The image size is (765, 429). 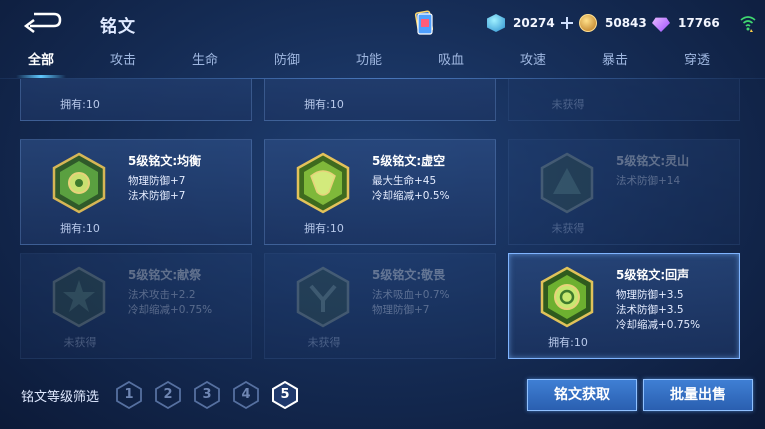 I want to click on obtain-inscription-button: 铭文获取, so click(x=582, y=395).